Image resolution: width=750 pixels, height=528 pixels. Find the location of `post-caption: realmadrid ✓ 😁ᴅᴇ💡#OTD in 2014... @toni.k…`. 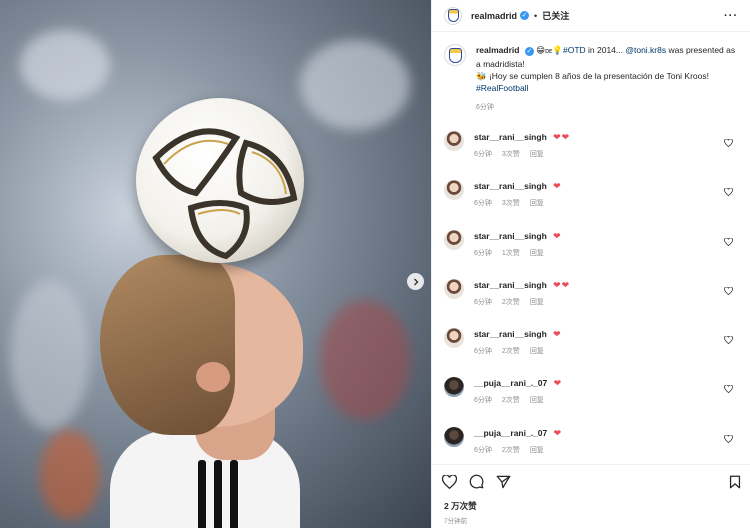

post-caption: realmadrid ✓ 😁ᴅᴇ💡#OTD in 2014... @toni.k… is located at coordinates (591, 73).